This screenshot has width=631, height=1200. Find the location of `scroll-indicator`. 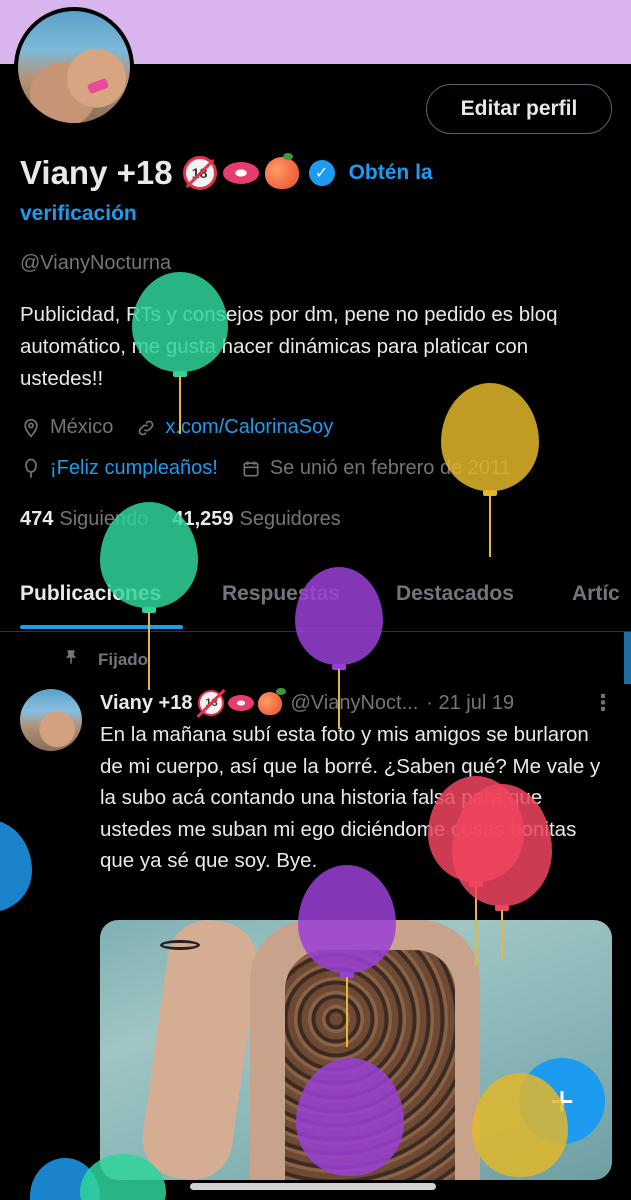

scroll-indicator is located at coordinates (627, 658).